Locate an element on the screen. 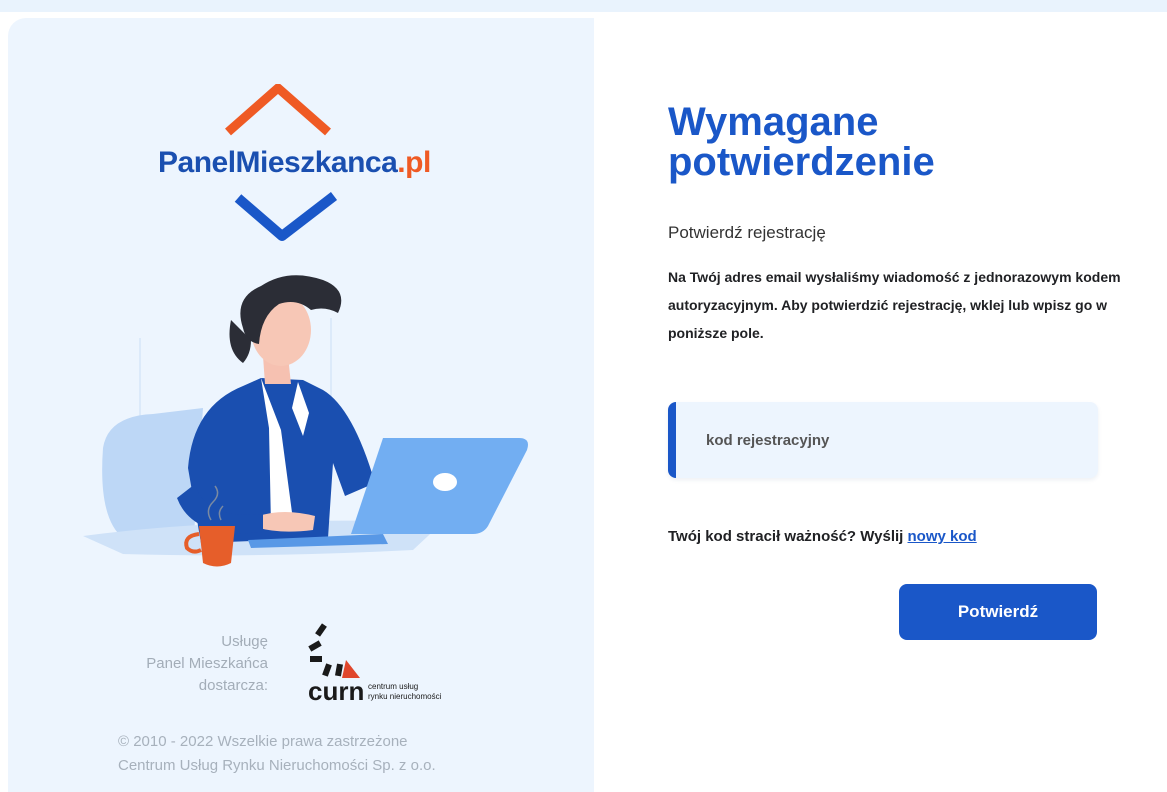  curn-logo-word: curn is located at coordinates (336, 691).